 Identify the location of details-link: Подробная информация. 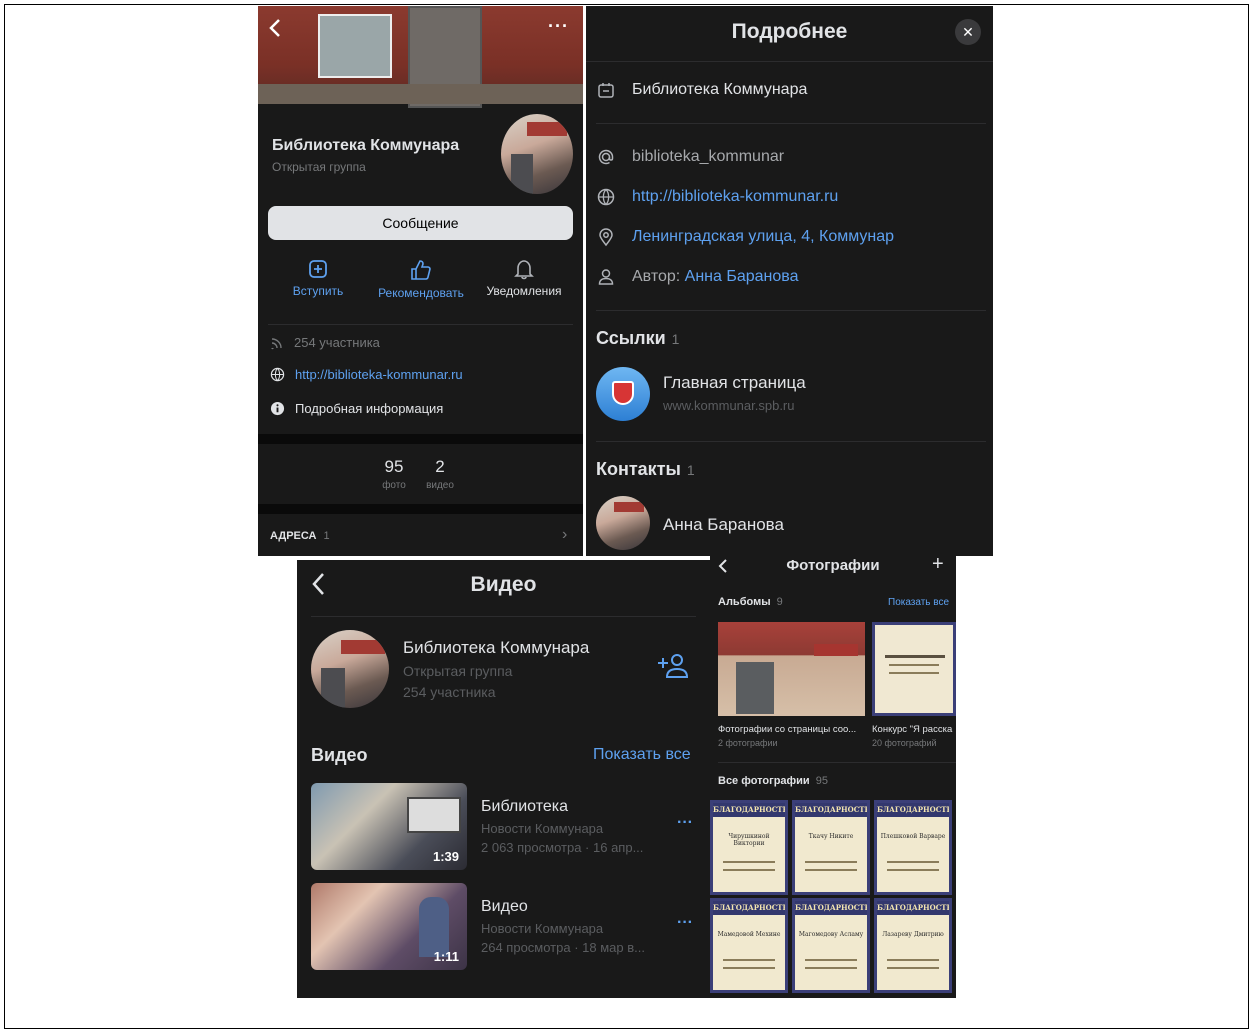
(369, 408).